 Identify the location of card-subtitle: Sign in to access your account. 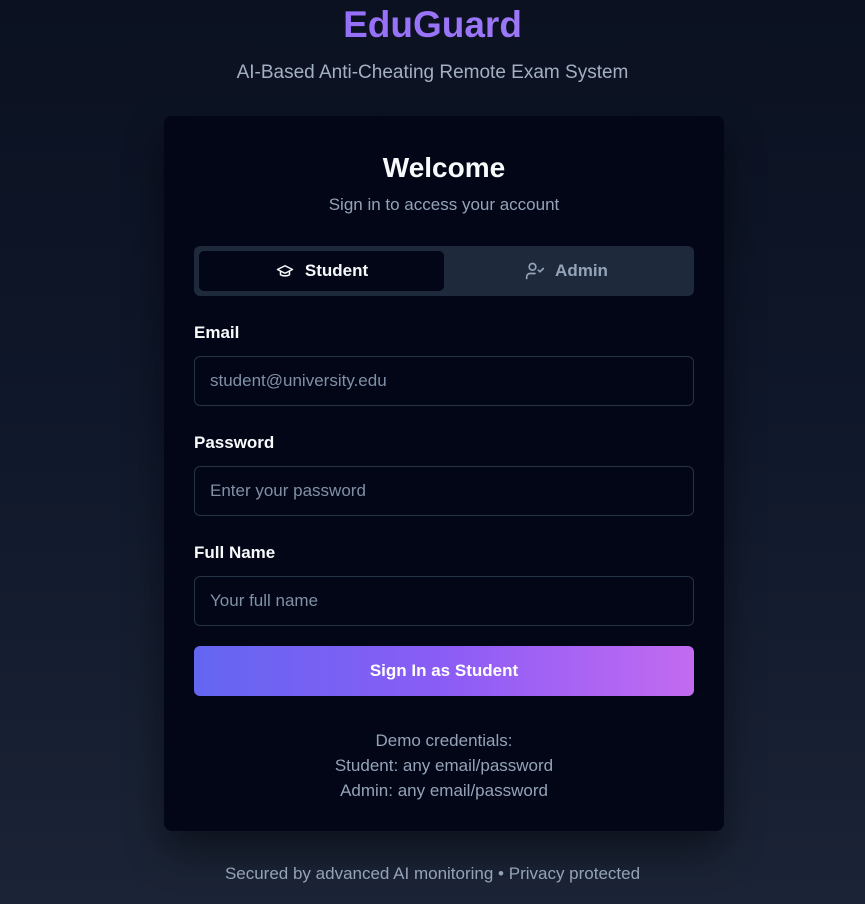
(444, 204).